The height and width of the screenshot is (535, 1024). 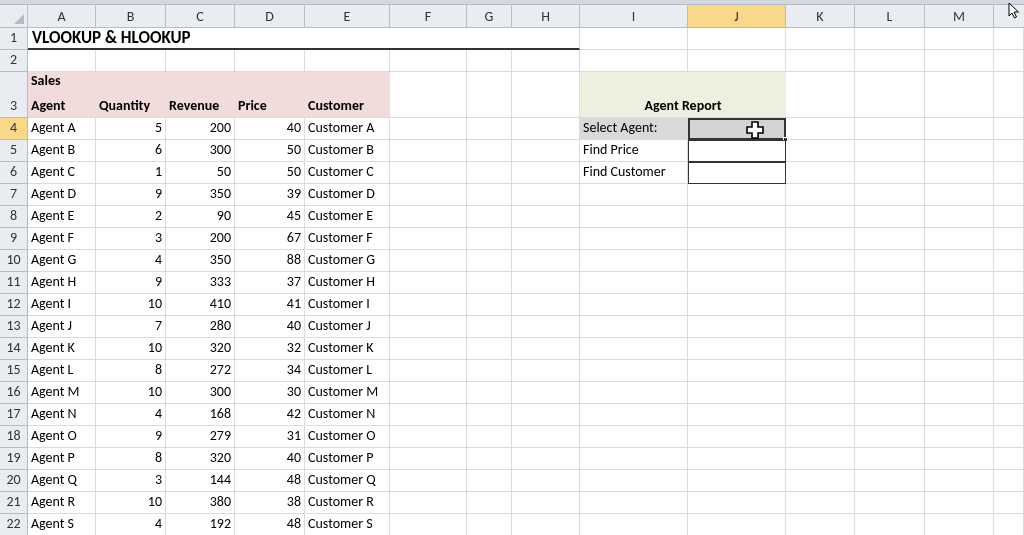 I want to click on triangle-icon, so click(x=19, y=19).